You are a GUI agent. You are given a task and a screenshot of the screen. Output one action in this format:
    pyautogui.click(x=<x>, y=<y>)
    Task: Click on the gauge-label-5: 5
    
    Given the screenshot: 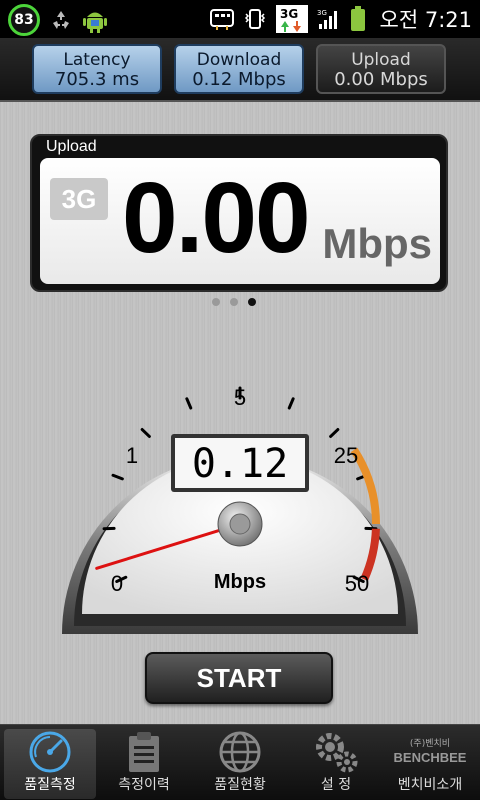 What is the action you would take?
    pyautogui.click(x=240, y=397)
    